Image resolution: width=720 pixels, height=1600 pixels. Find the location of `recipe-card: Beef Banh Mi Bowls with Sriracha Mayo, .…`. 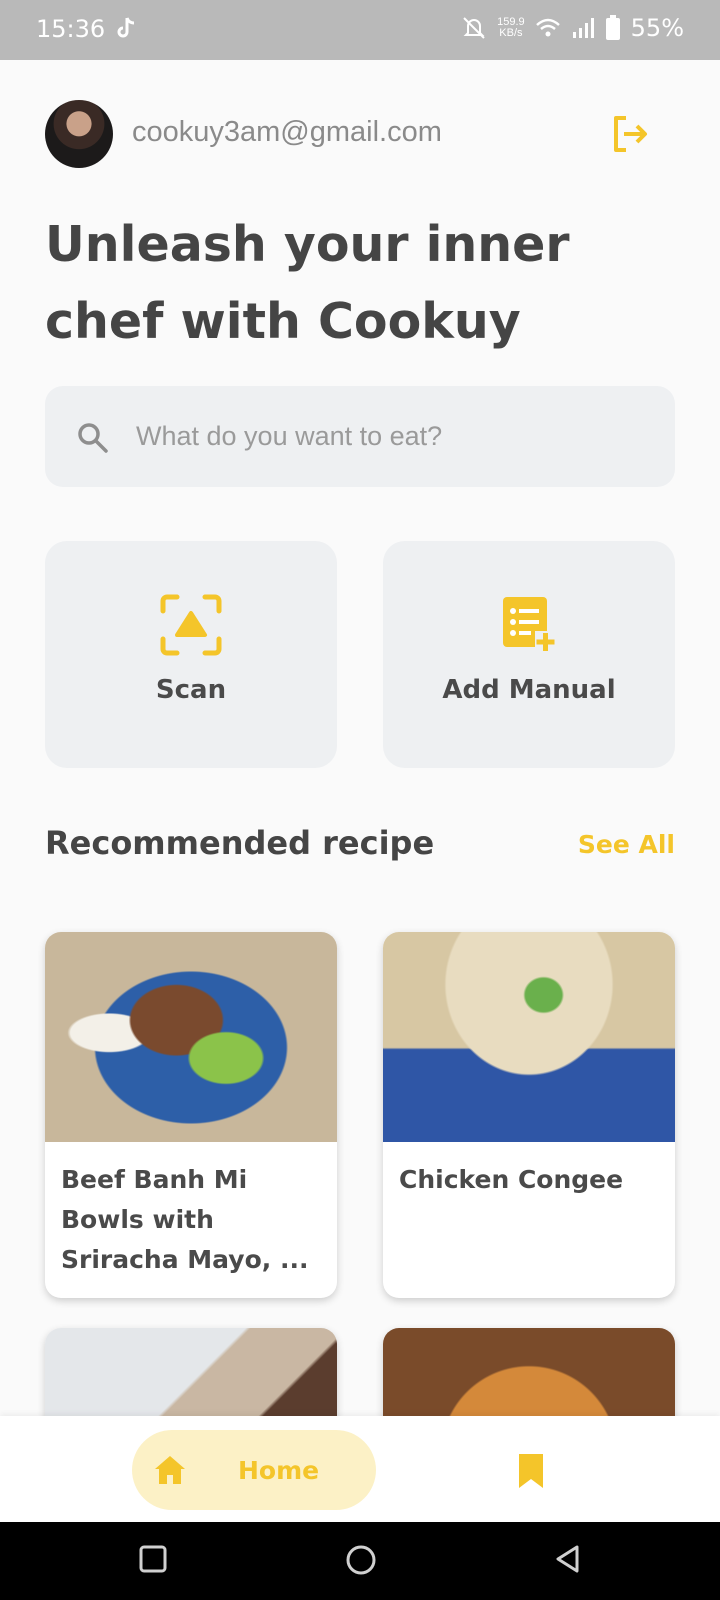

recipe-card: Beef Banh Mi Bowls with Sriracha Mayo, .… is located at coordinates (191, 1115).